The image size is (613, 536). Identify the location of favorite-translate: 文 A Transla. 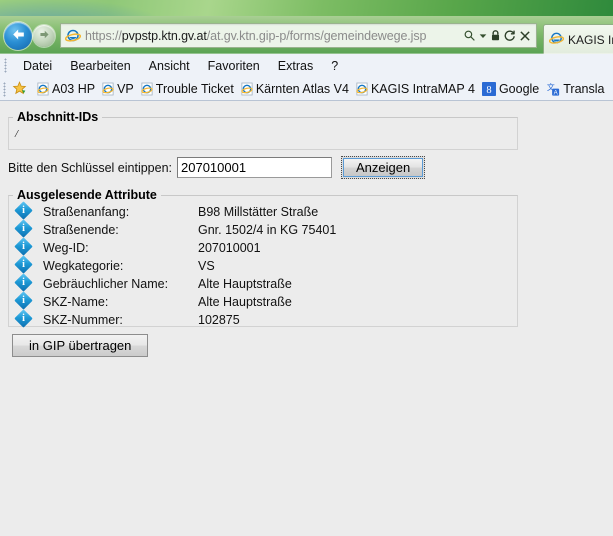
(575, 89).